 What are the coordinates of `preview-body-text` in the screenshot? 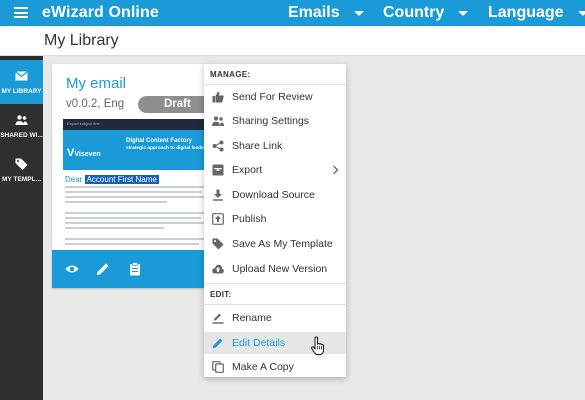 It's located at (138, 216).